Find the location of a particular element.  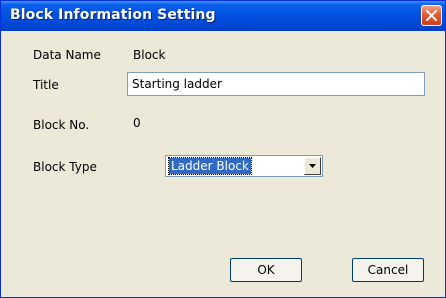

block-type-dropdown-button is located at coordinates (312, 166).